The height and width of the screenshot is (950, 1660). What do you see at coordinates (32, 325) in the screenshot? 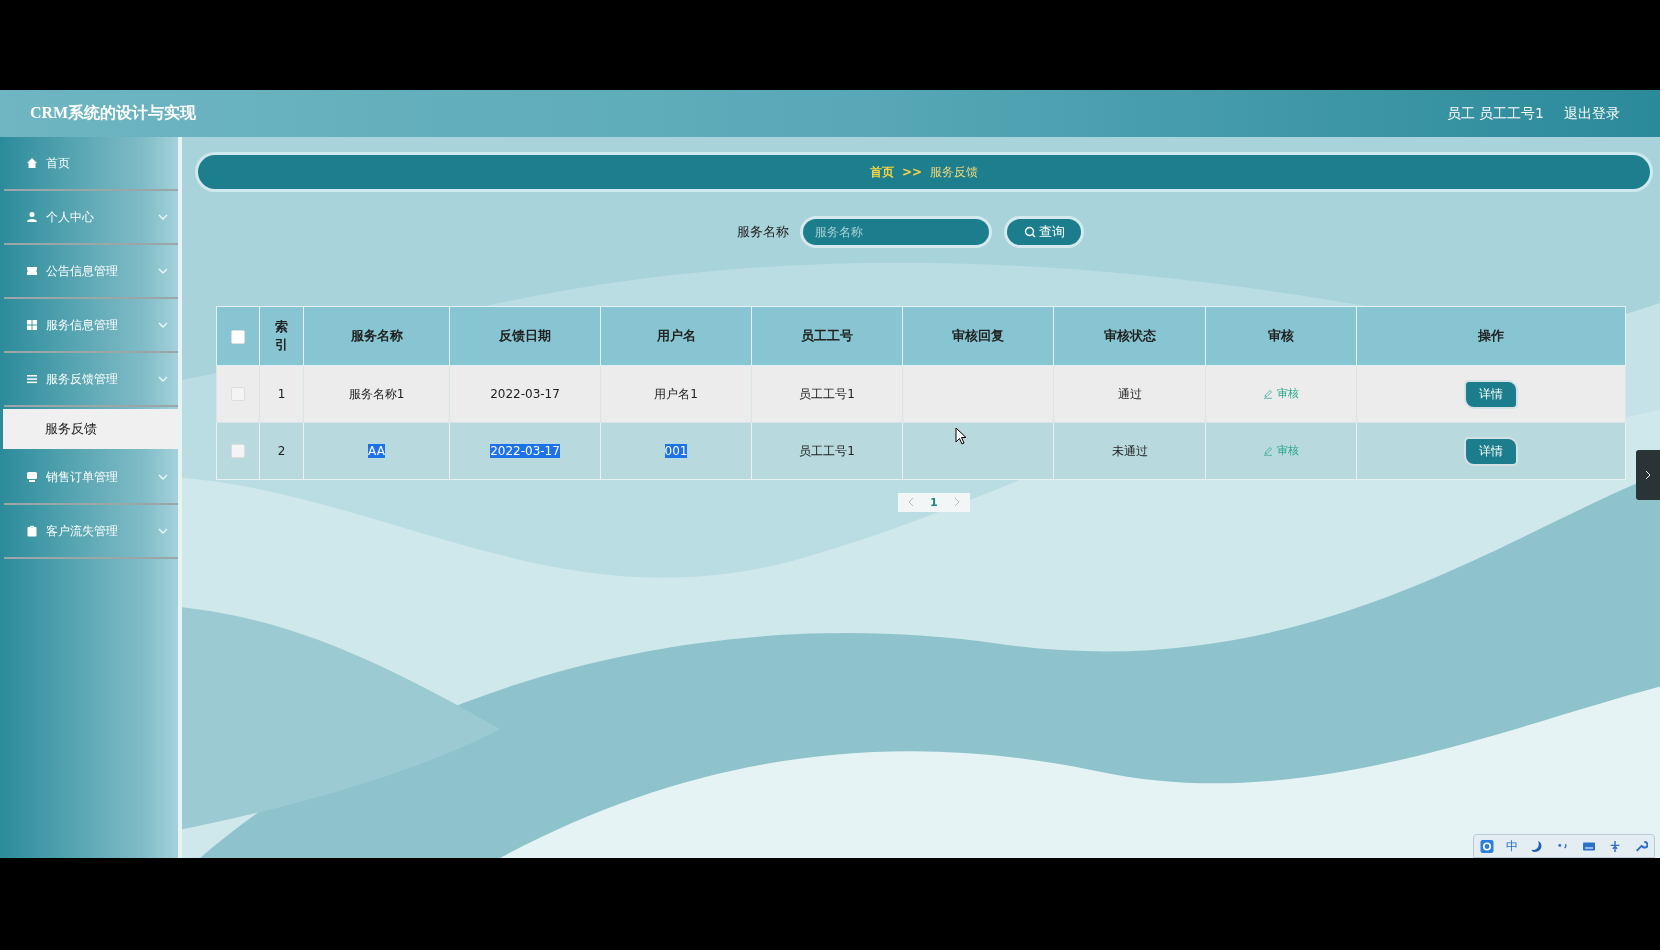
I see `grid-icon` at bounding box center [32, 325].